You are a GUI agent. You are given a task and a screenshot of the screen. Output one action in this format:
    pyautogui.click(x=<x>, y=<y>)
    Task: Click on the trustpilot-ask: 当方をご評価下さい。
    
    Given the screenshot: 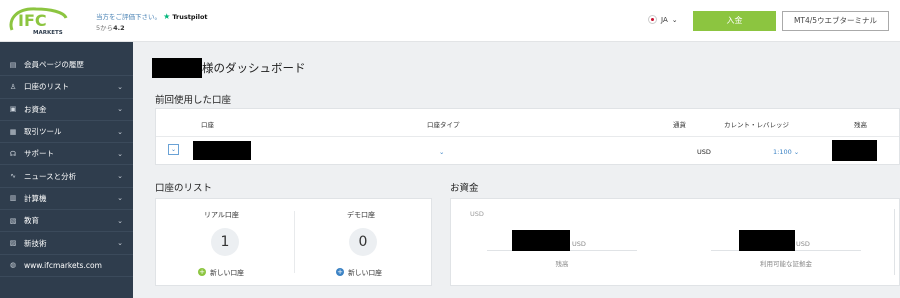 What is the action you would take?
    pyautogui.click(x=128, y=17)
    